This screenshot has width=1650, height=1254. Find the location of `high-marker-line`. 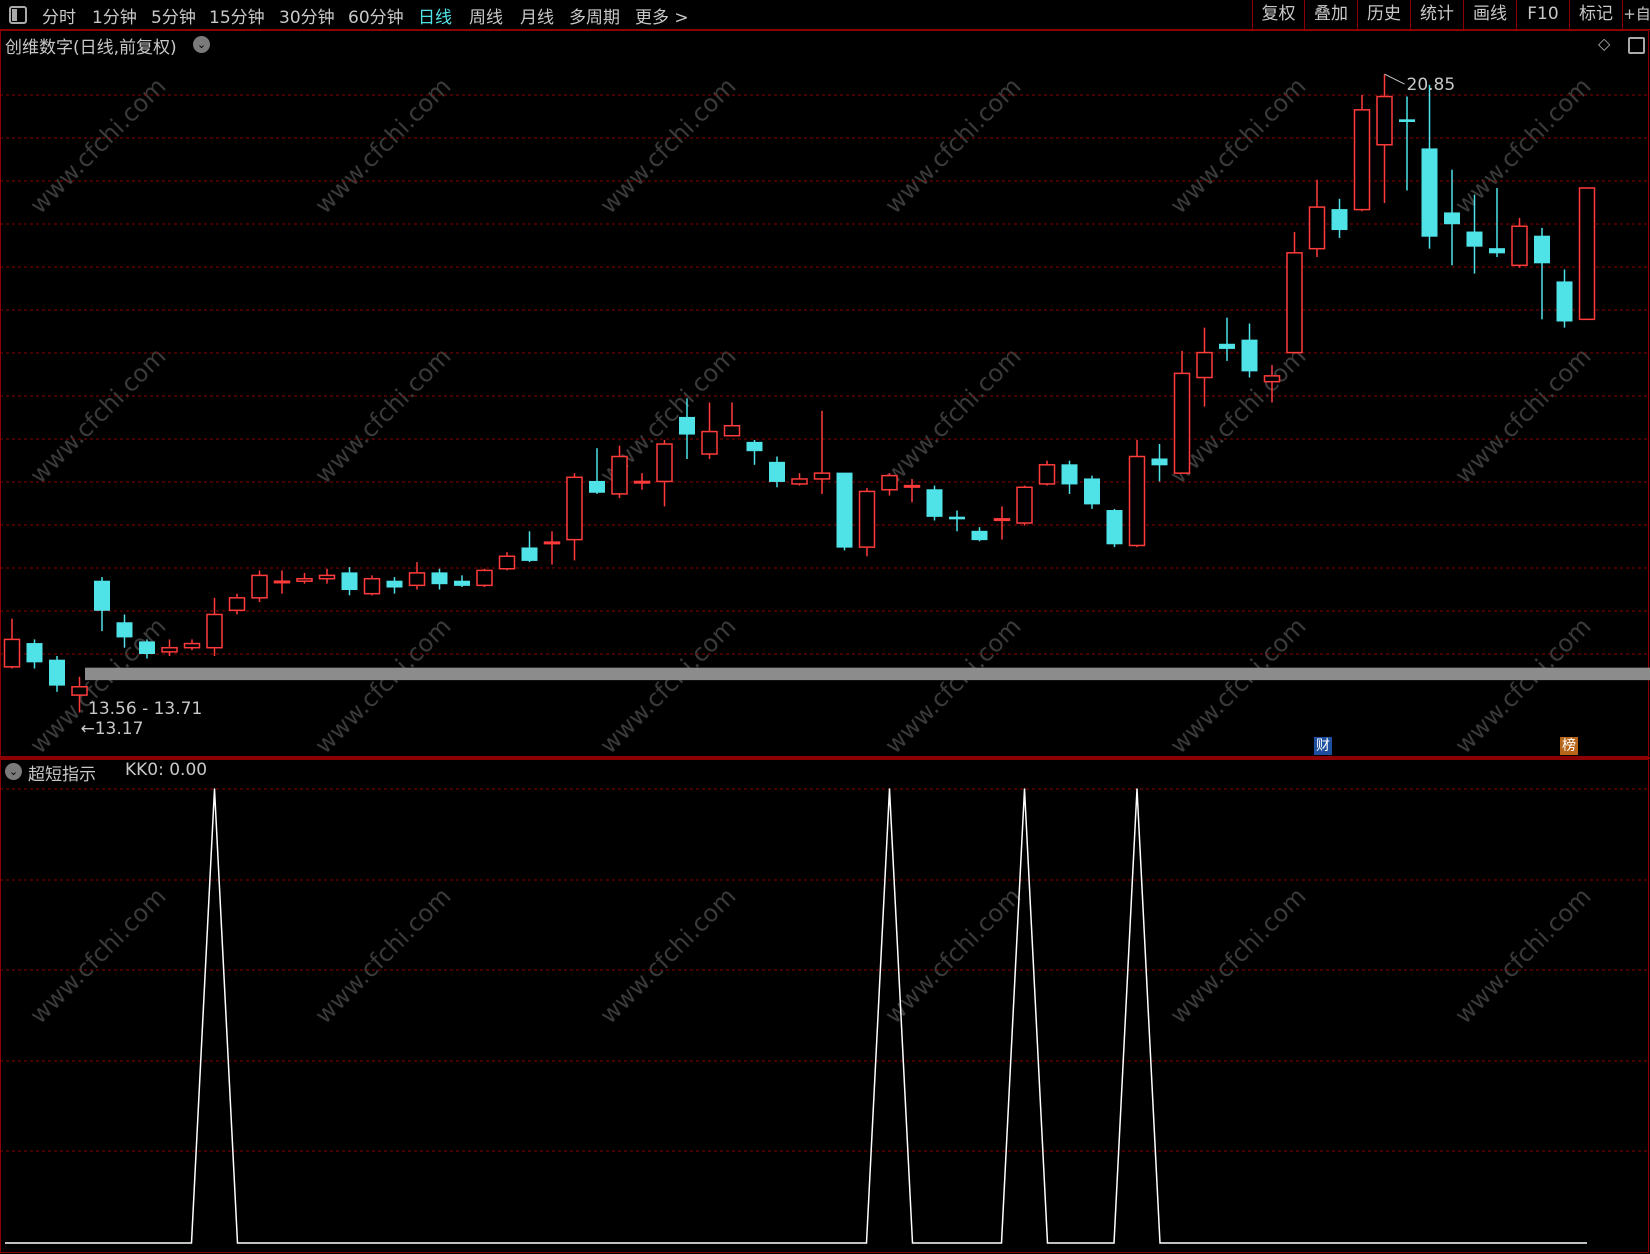

high-marker-line is located at coordinates (1394, 79).